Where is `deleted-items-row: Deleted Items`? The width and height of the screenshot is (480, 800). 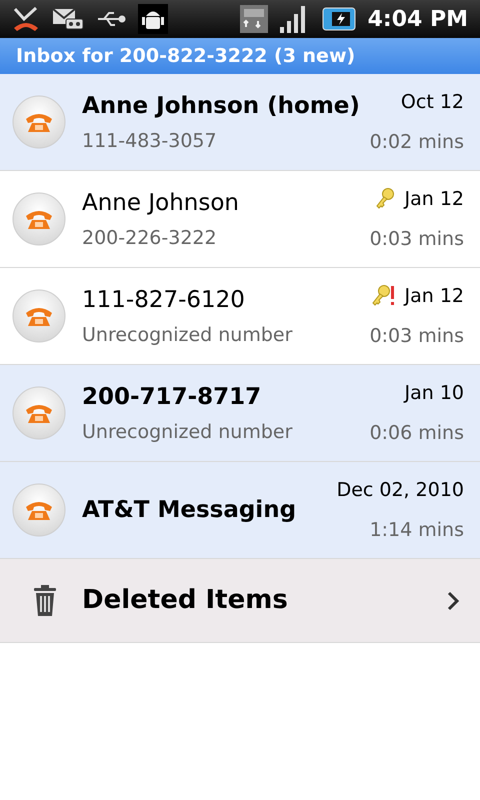
deleted-items-row: Deleted Items is located at coordinates (240, 601).